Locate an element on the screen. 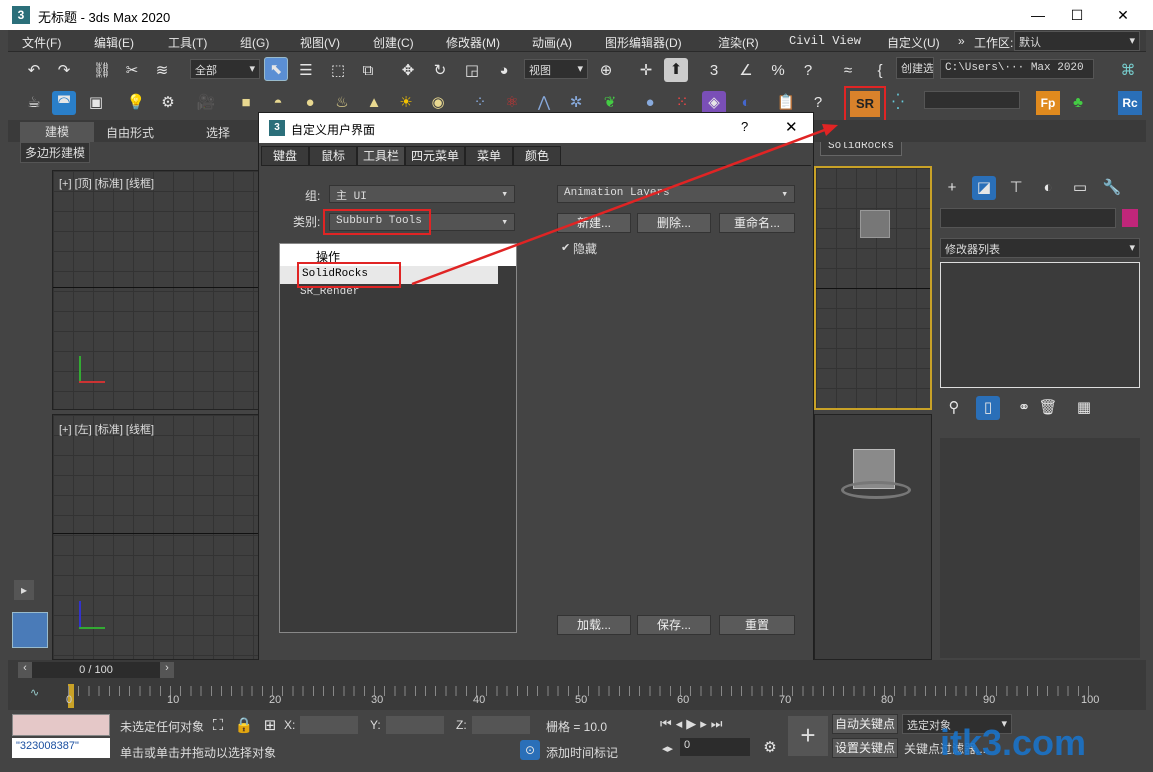  prompt-hint: 单击或单击并拖动以选择对象 is located at coordinates (198, 753).